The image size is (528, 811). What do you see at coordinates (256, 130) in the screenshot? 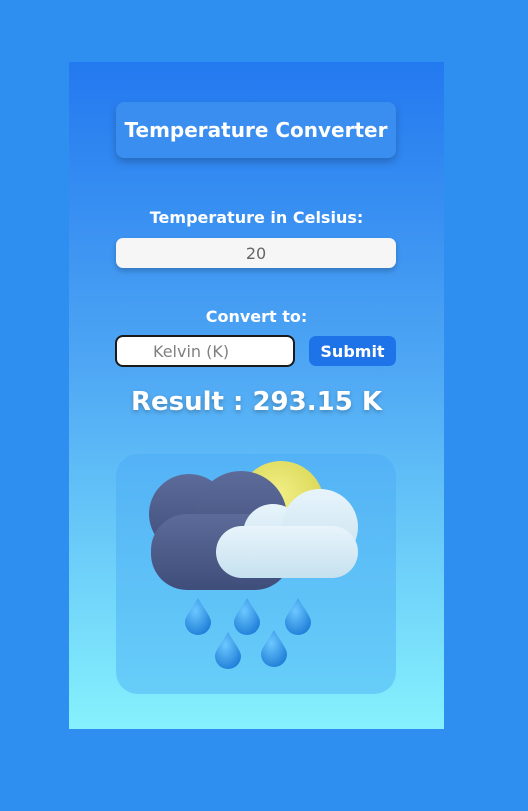
I see `app-title: Temperature Converter` at bounding box center [256, 130].